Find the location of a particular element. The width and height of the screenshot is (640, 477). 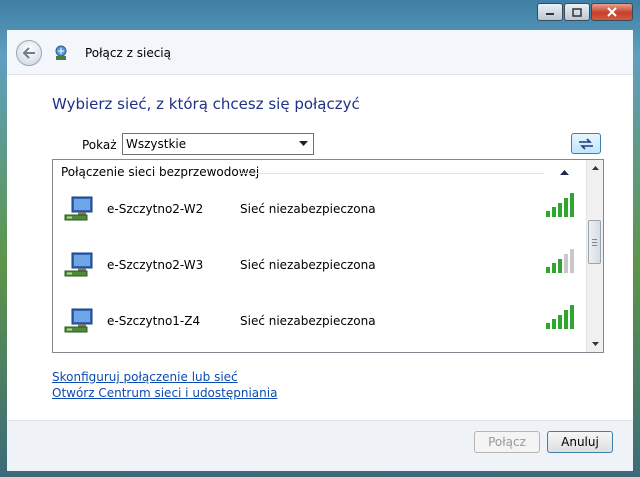

cancel-button: Anuluj is located at coordinates (580, 442).